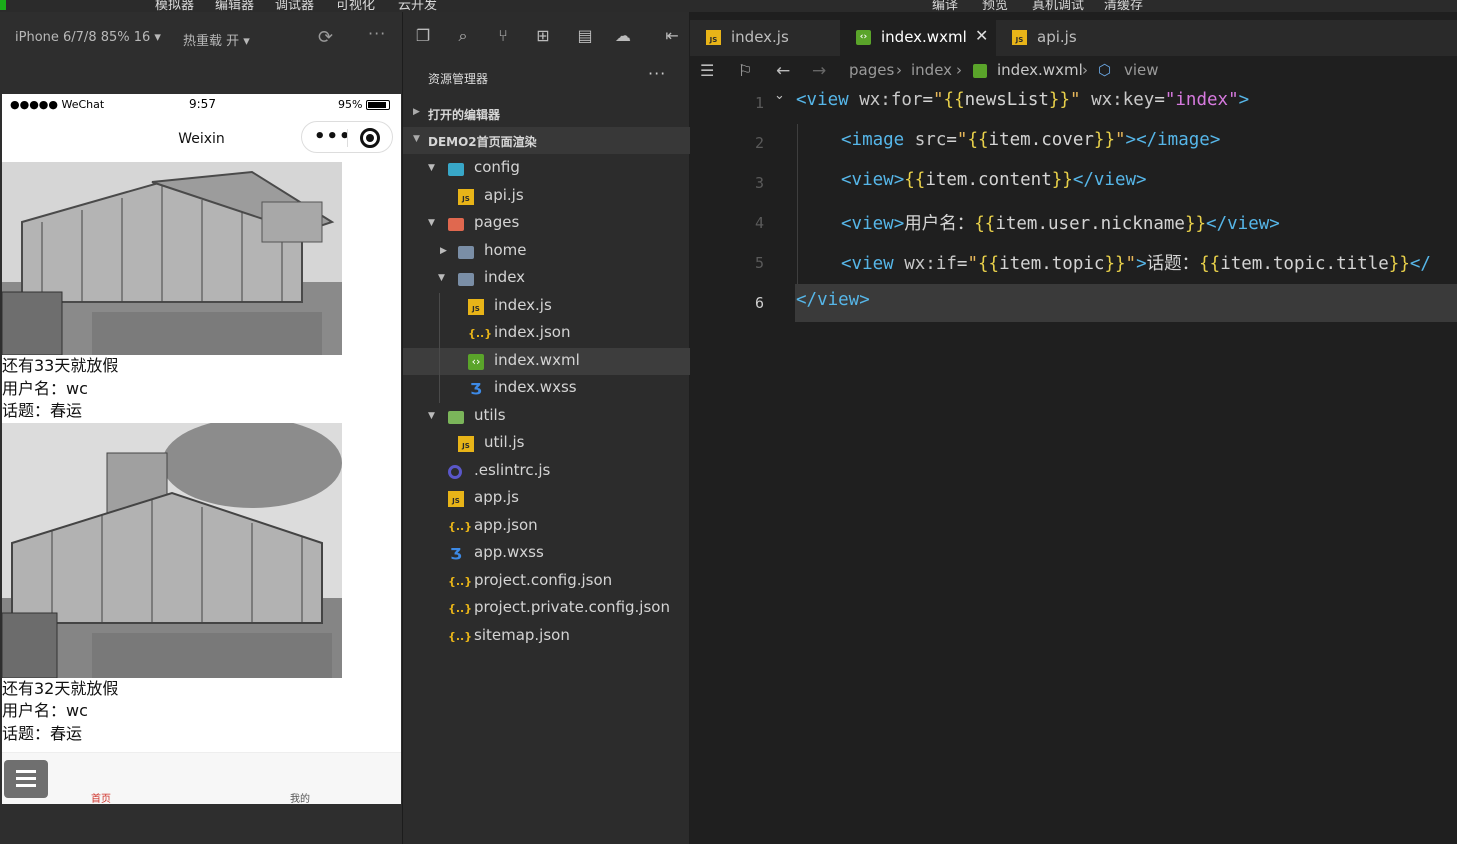 This screenshot has height=844, width=1457. What do you see at coordinates (623, 38) in the screenshot?
I see `docker-icon: ☁` at bounding box center [623, 38].